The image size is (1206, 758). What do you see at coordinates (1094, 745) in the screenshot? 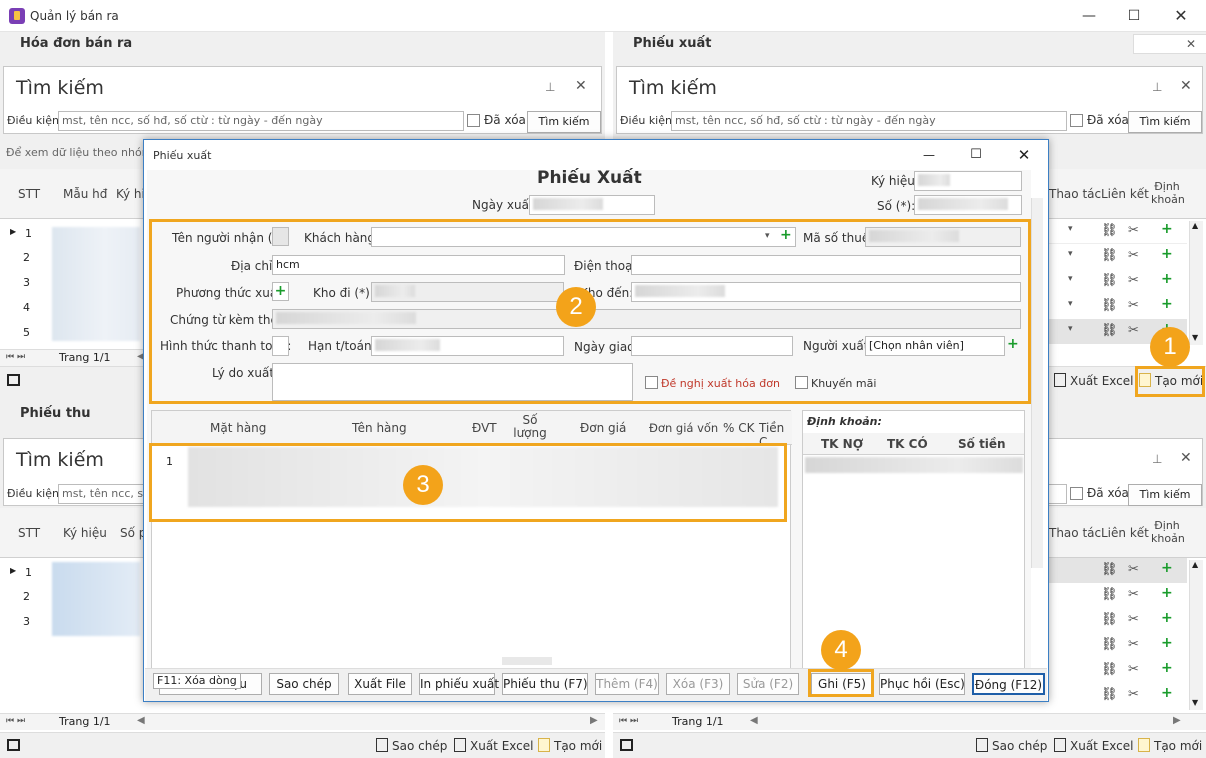
I see `export-excel-button: Xuất Excel` at bounding box center [1094, 745].